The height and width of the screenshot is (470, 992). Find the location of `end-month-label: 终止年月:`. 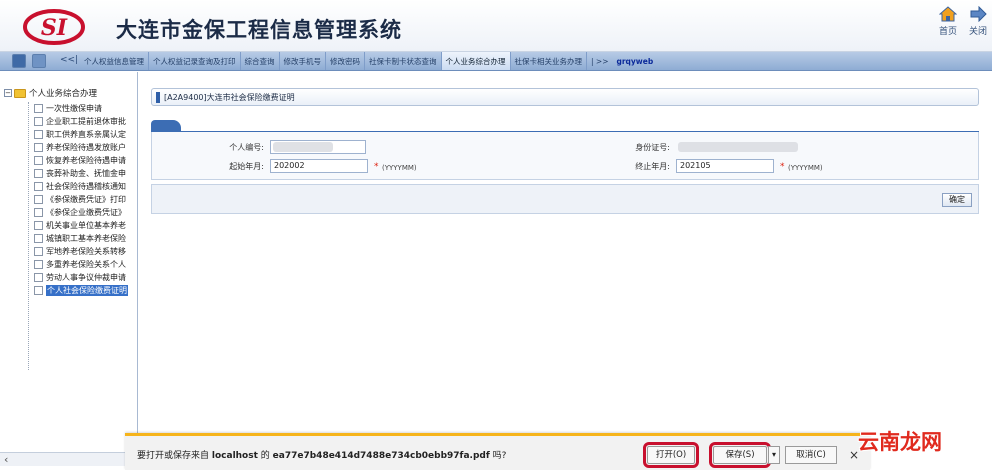

end-month-label: 终止年月: is located at coordinates (652, 166).